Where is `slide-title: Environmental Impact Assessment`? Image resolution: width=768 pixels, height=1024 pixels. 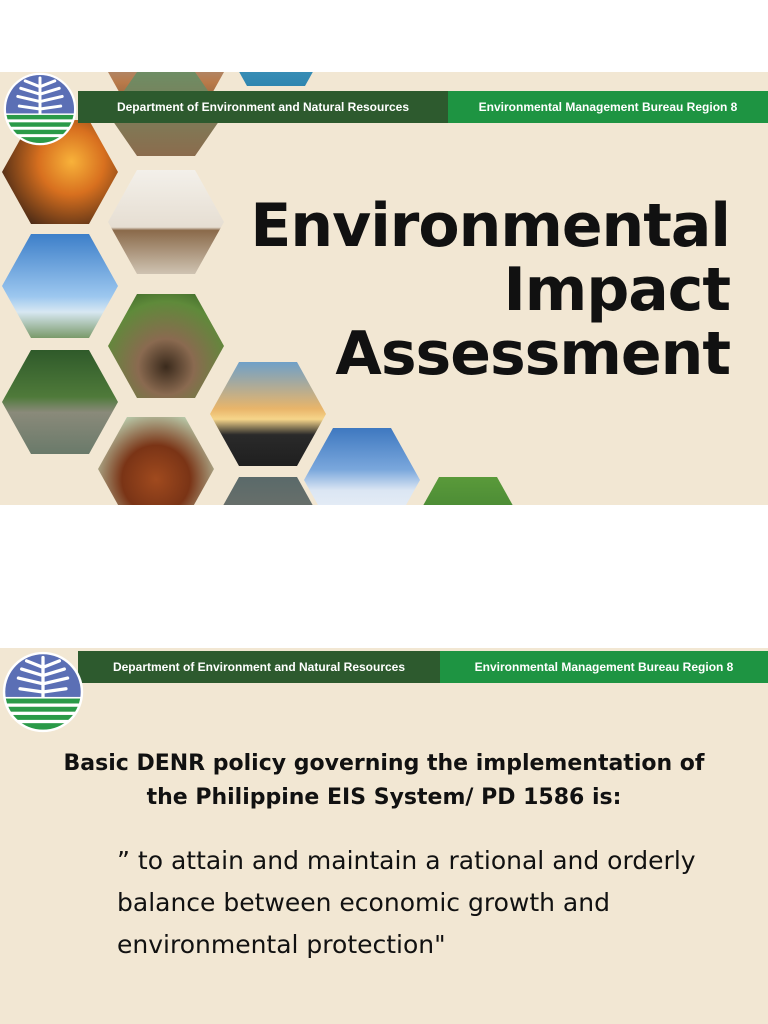 slide-title: Environmental Impact Assessment is located at coordinates (490, 290).